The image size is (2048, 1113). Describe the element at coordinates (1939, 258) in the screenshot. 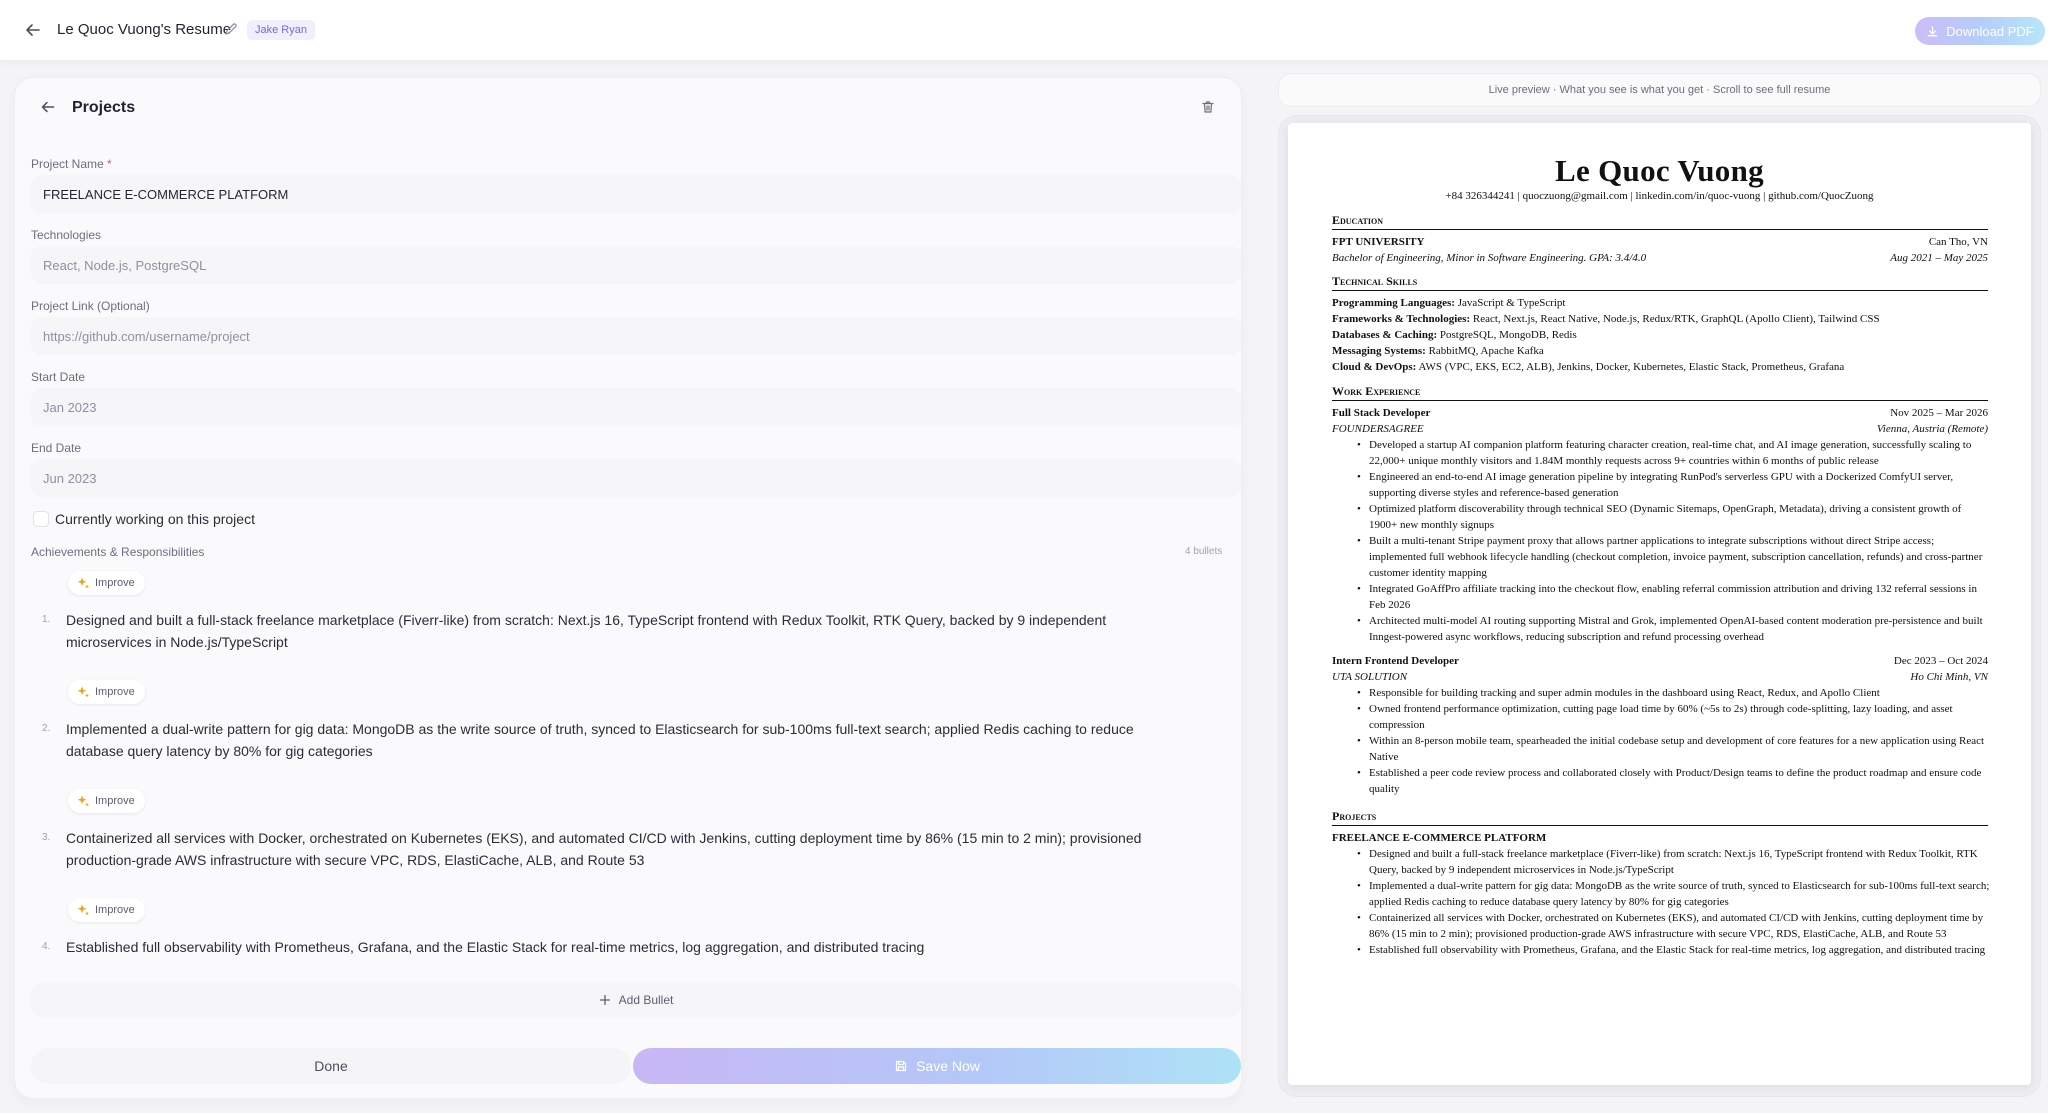

I see `degree-dates: Aug 2021 – May 2025` at that location.